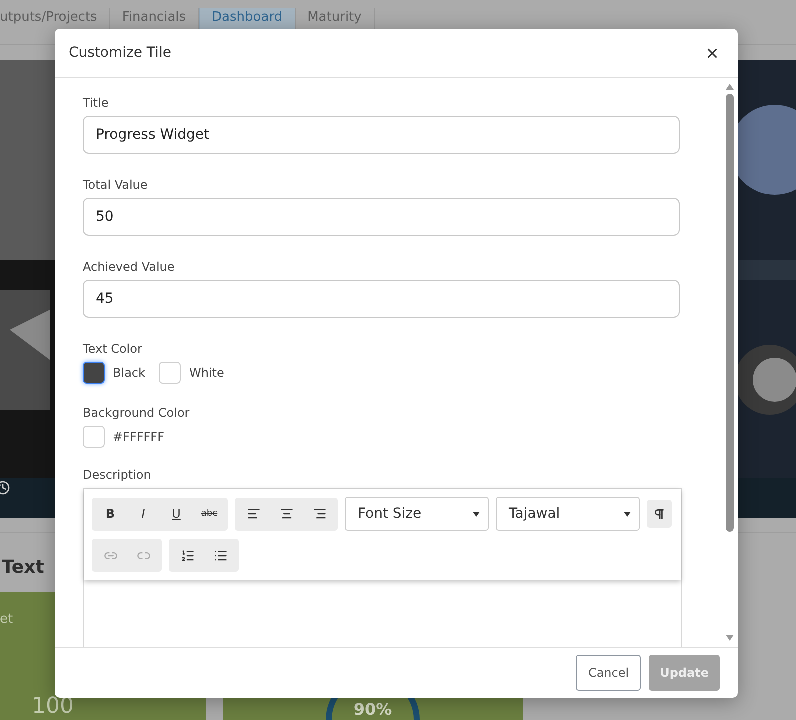 The image size is (796, 720). I want to click on field-label: Achieved Value, so click(129, 267).